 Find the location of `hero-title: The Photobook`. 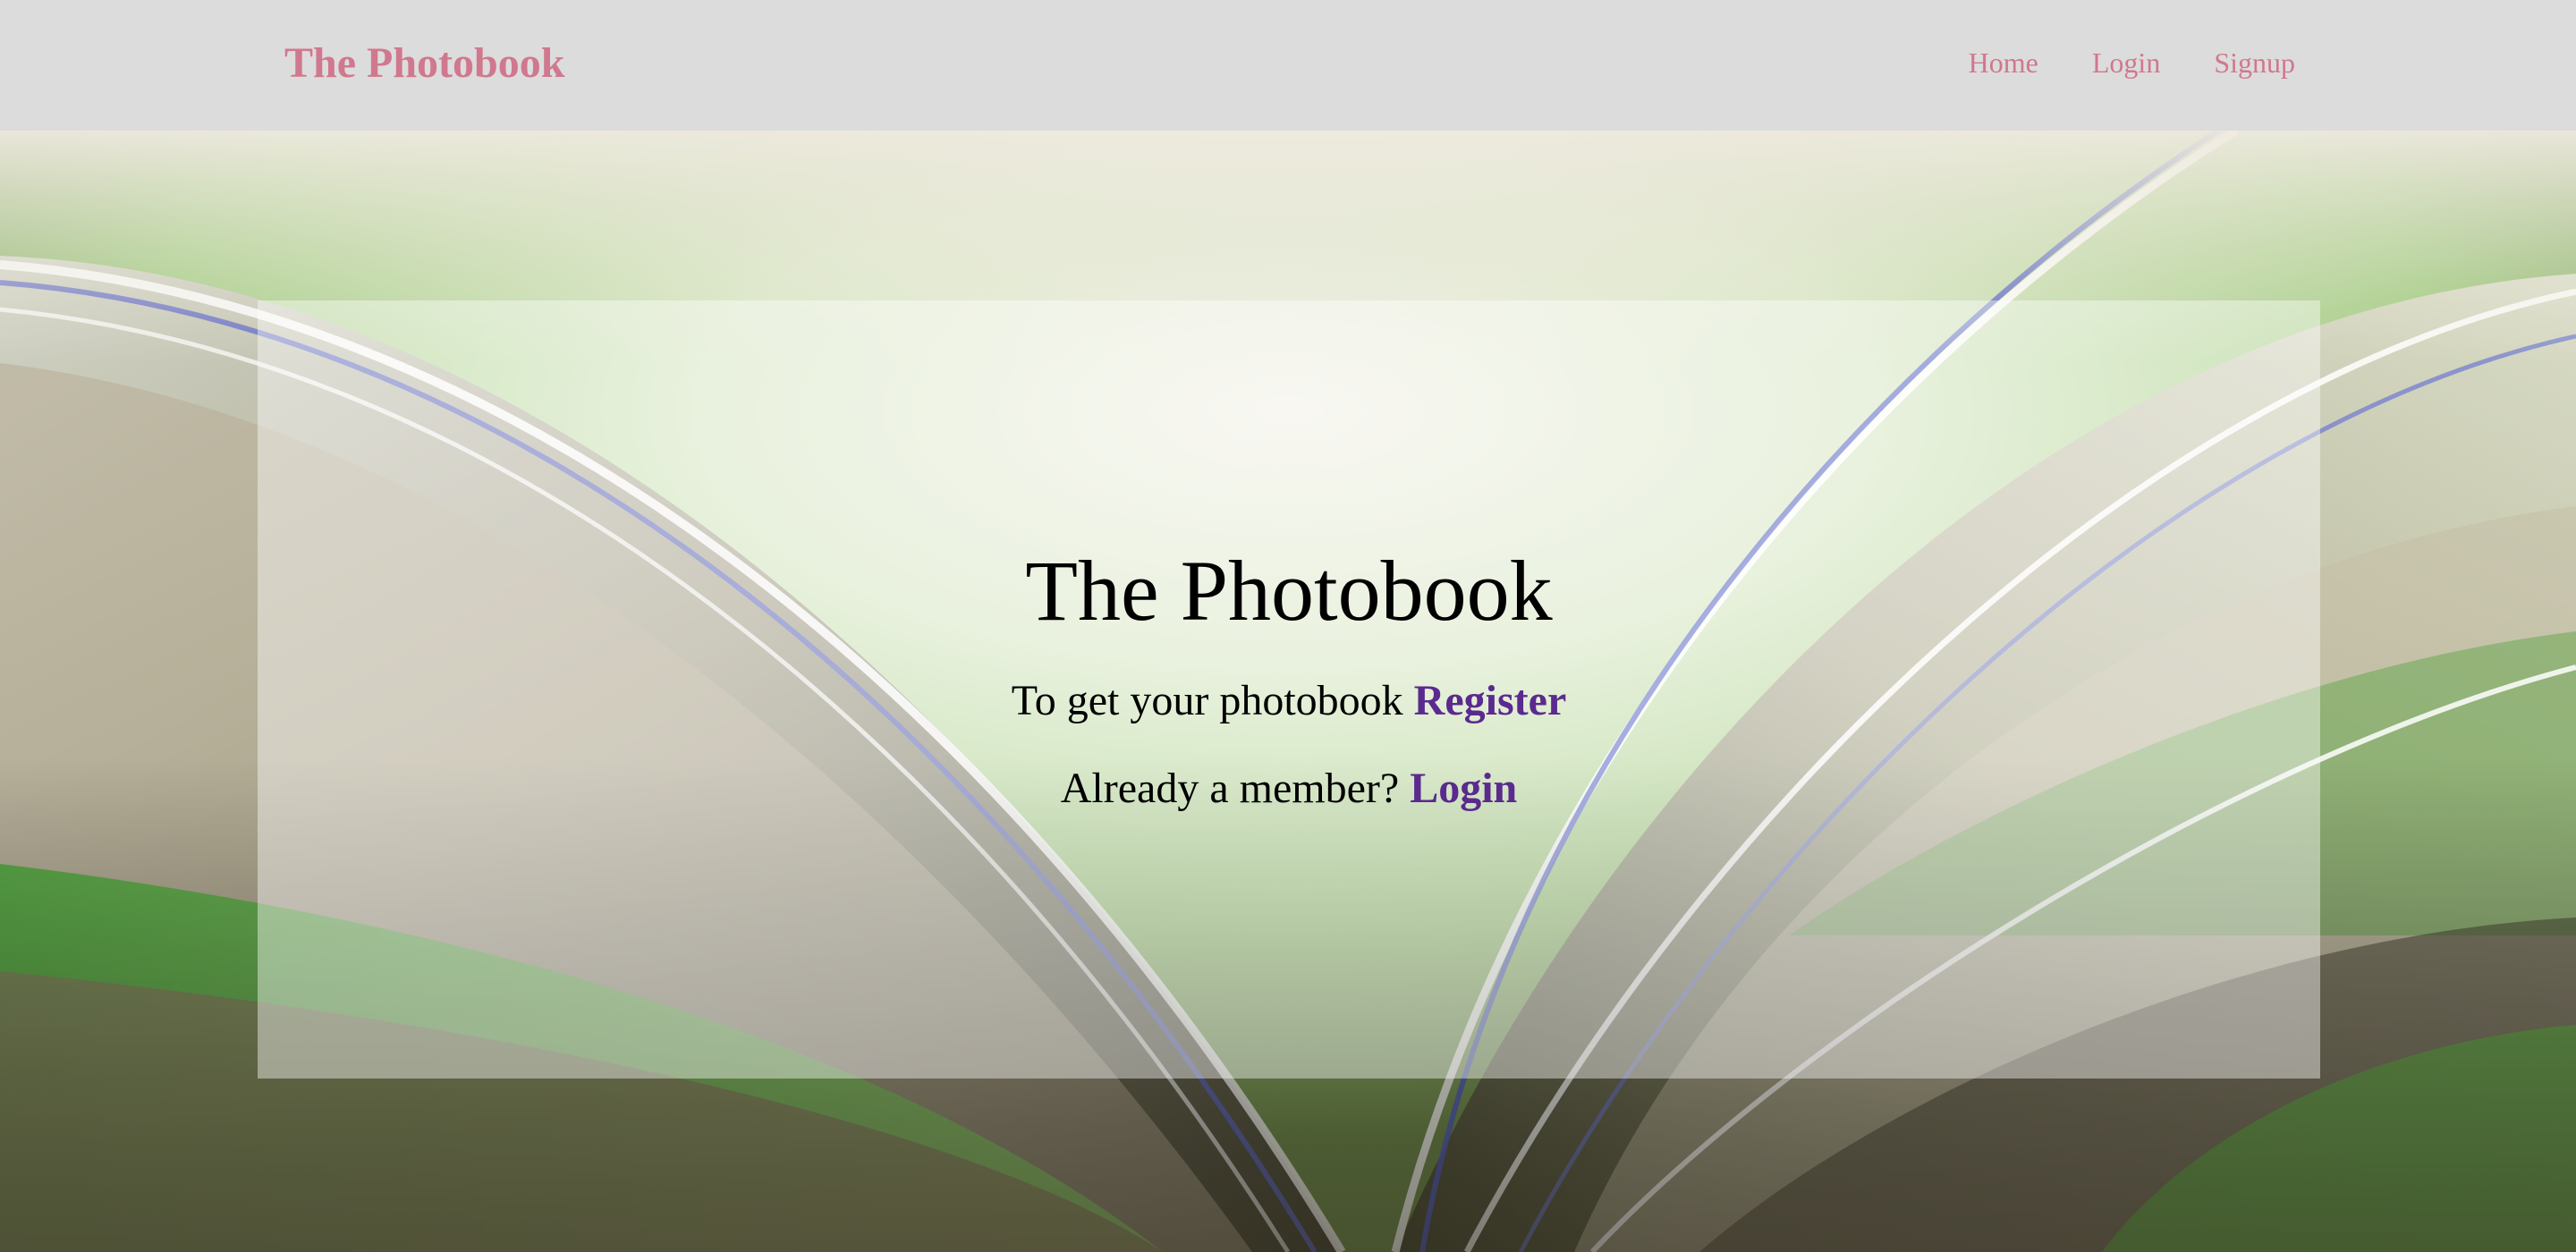

hero-title: The Photobook is located at coordinates (1289, 591).